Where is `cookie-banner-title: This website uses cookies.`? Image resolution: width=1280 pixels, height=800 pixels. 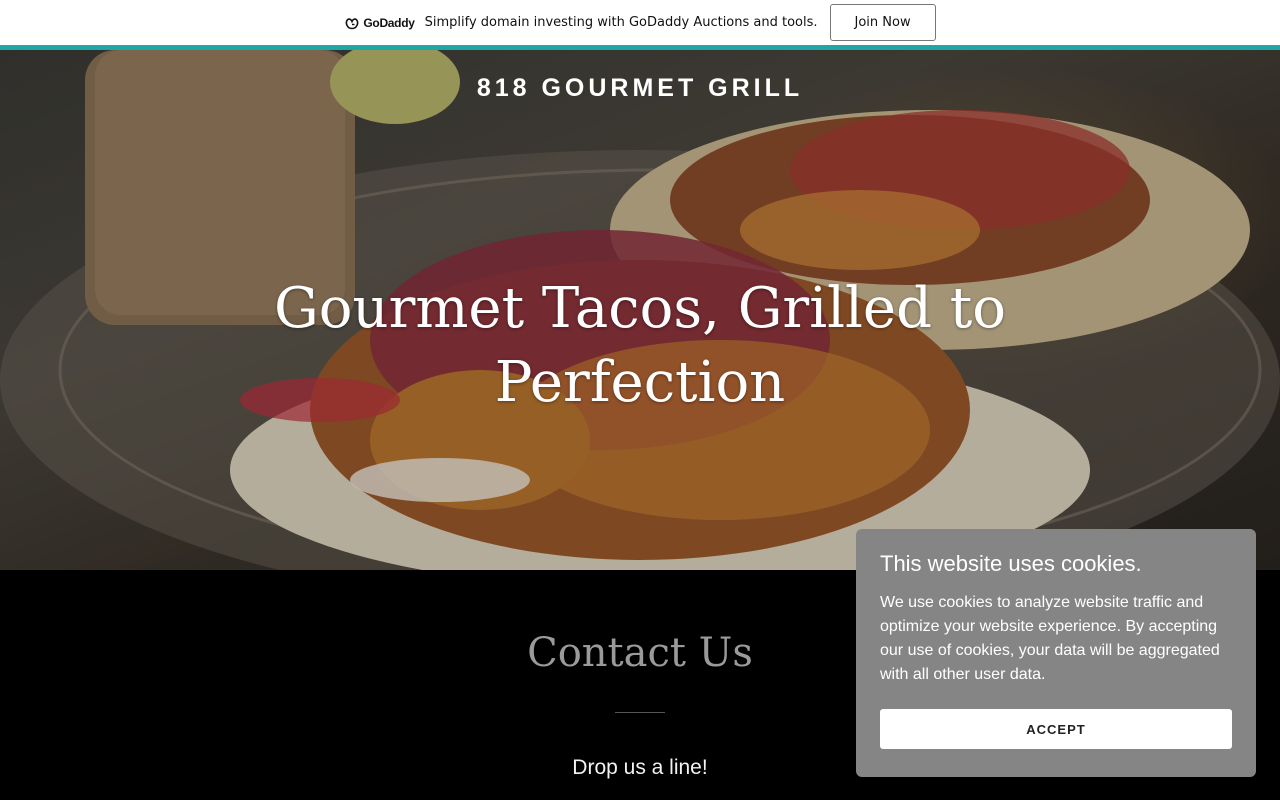
cookie-banner-title: This website uses cookies. is located at coordinates (1011, 563).